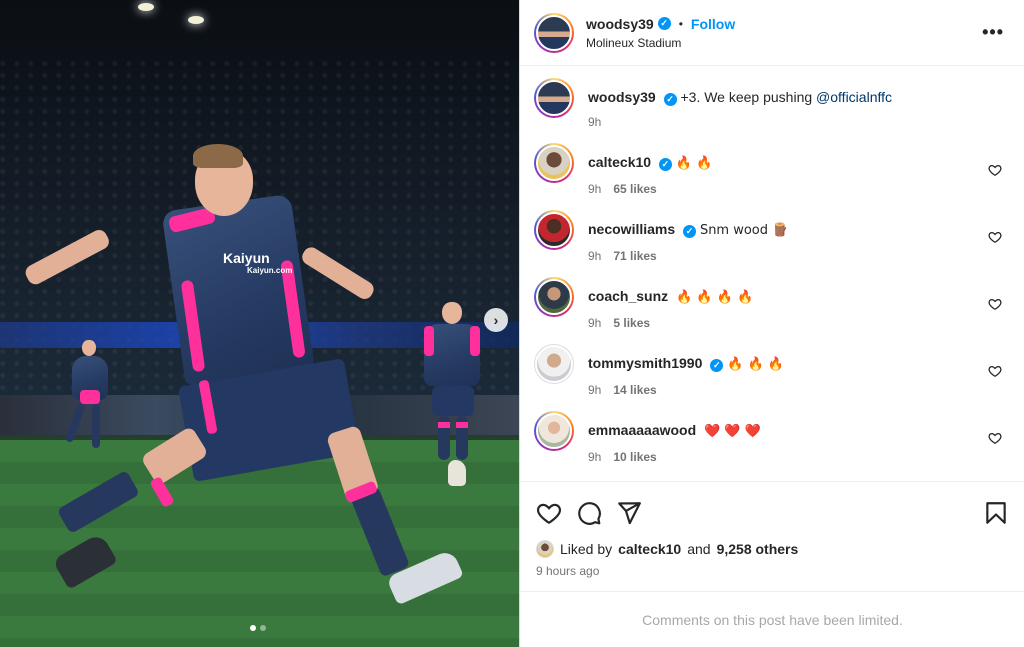  Describe the element at coordinates (699, 549) in the screenshot. I see `liked-by-and: and` at that location.